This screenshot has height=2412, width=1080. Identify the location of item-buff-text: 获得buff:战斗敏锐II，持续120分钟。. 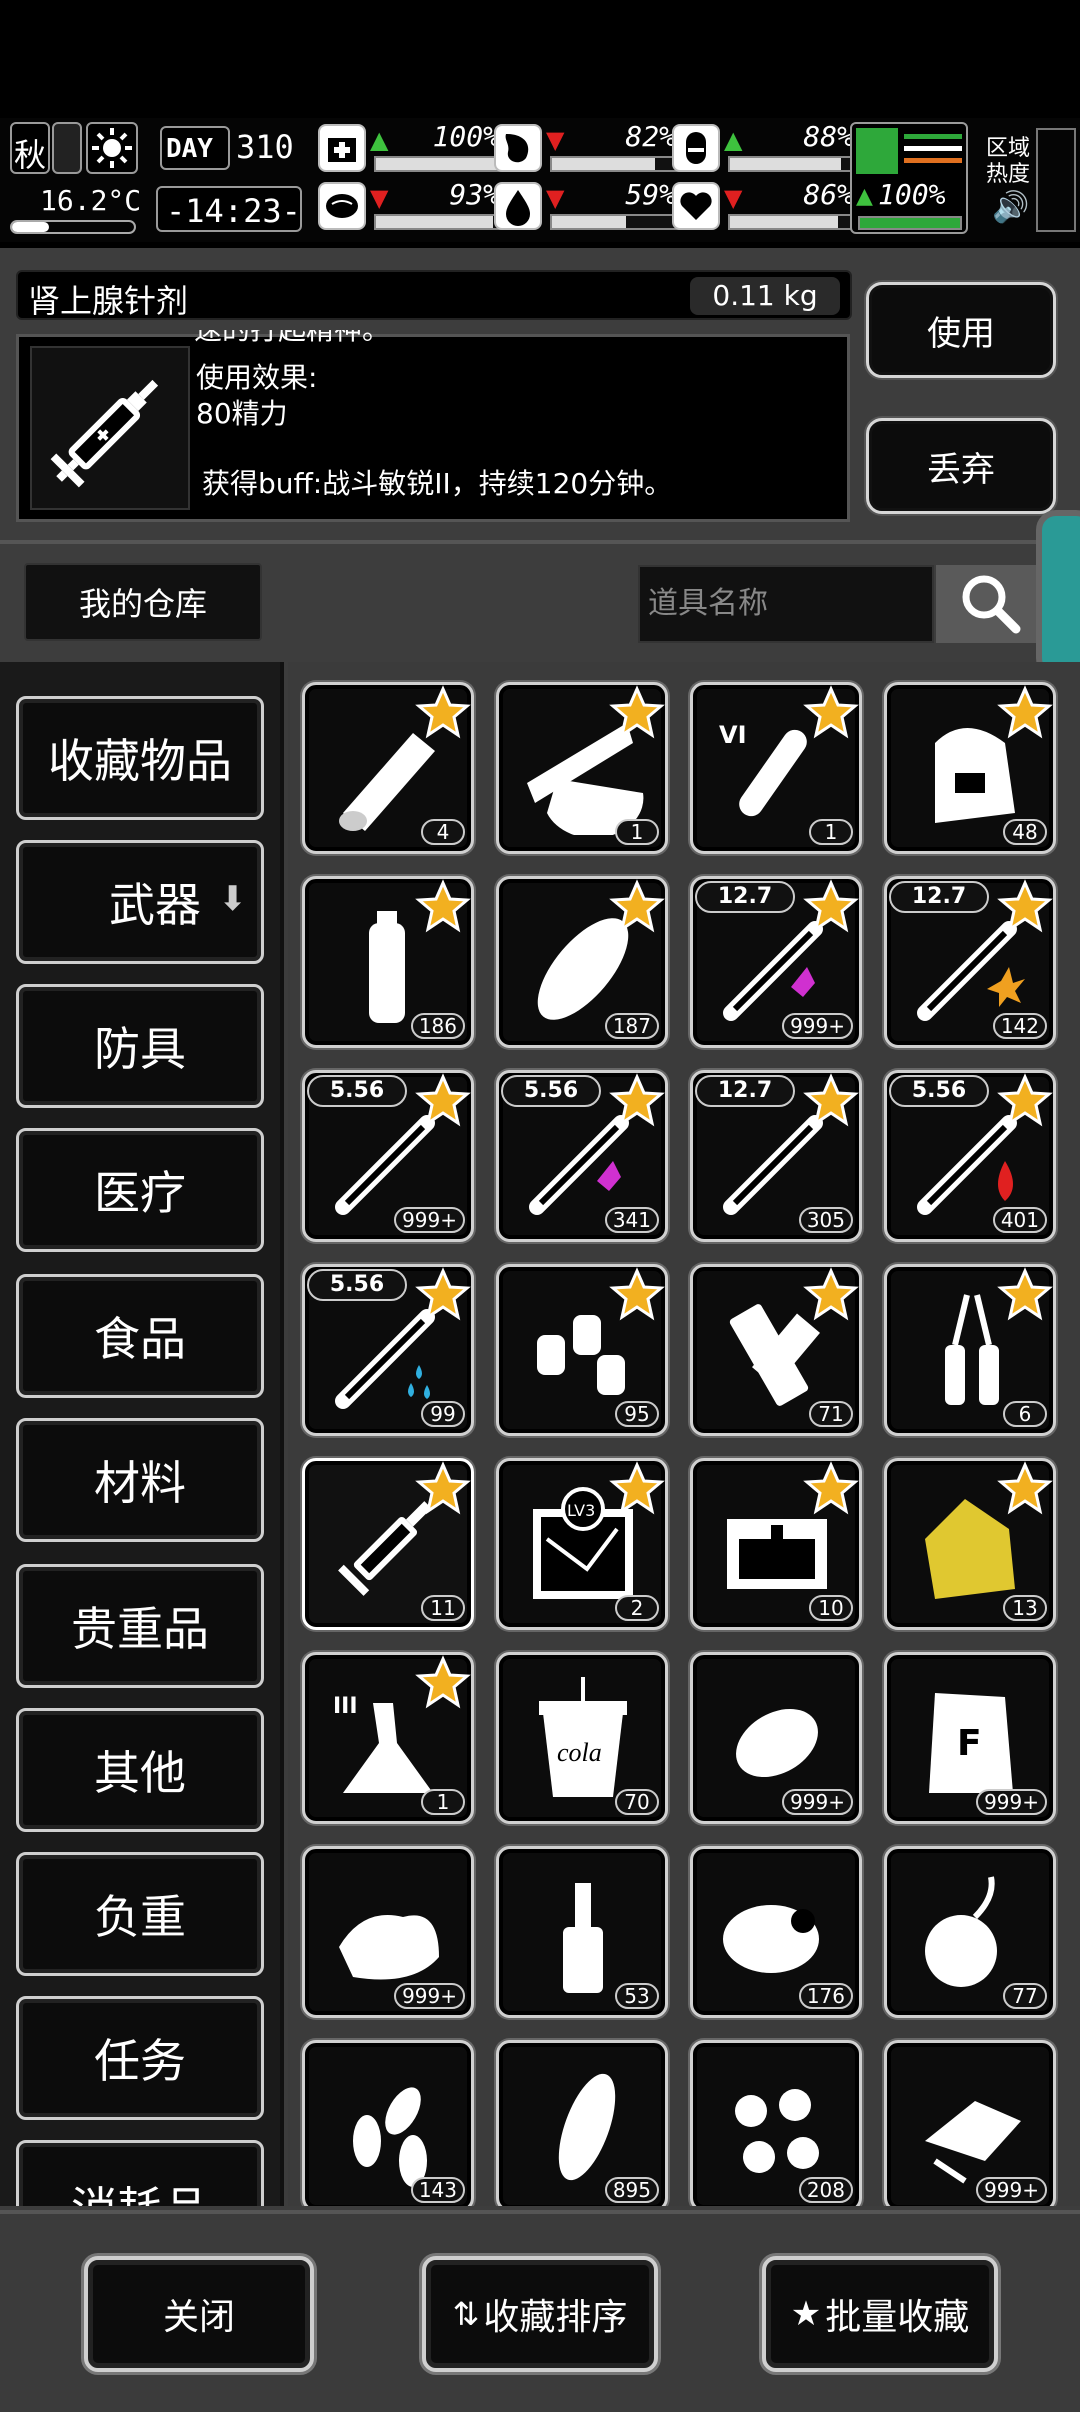
(437, 483).